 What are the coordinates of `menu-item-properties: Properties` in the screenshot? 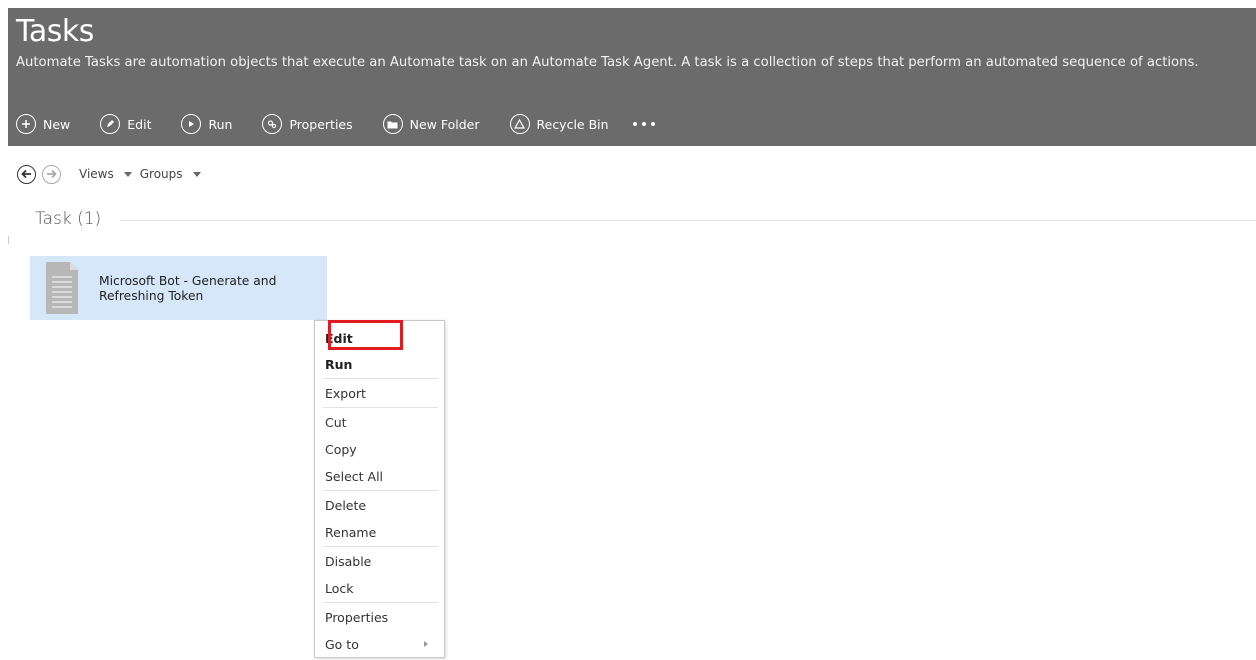 It's located at (379, 617).